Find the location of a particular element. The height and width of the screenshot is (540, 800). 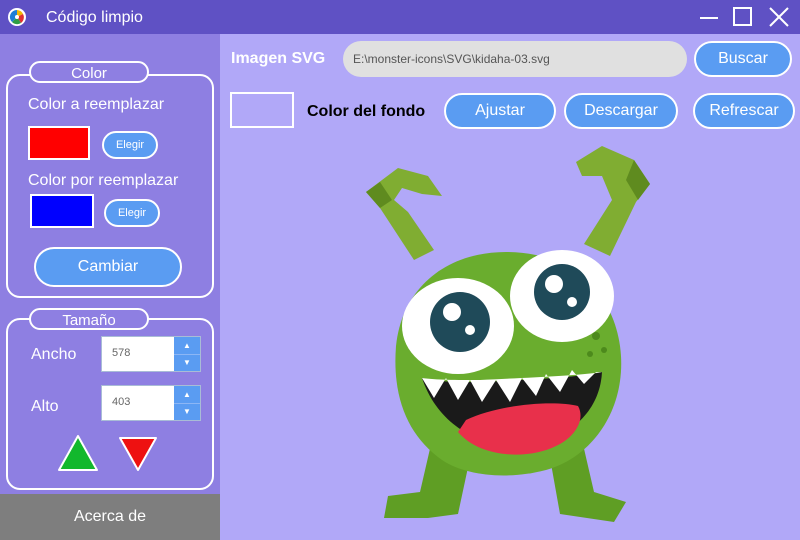

background-color-label: Color del fondo is located at coordinates (366, 111).